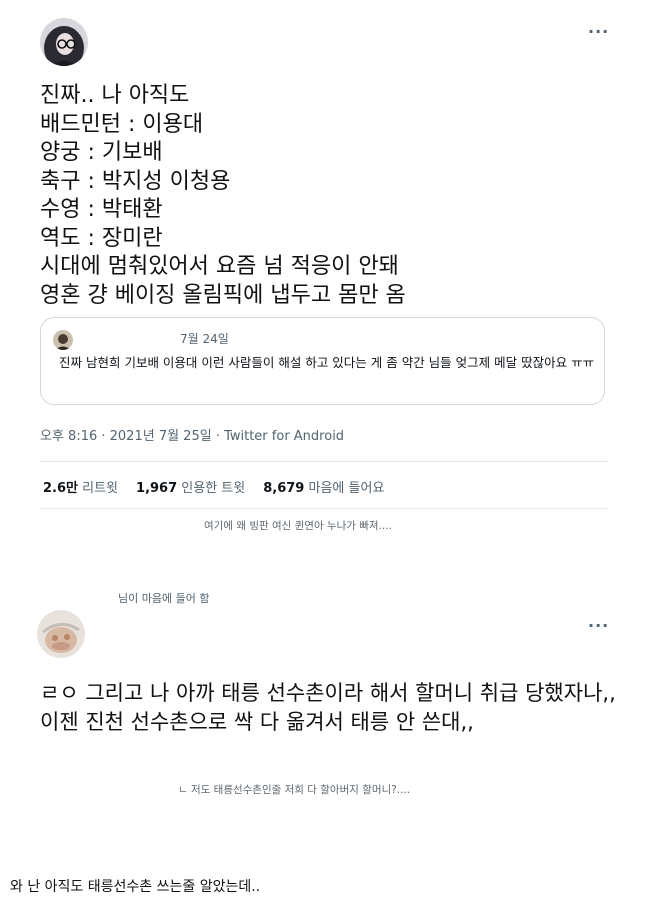 The width and height of the screenshot is (660, 910). Describe the element at coordinates (115, 95) in the screenshot. I see `tweet-line: 진짜.. 나 아직도` at that location.